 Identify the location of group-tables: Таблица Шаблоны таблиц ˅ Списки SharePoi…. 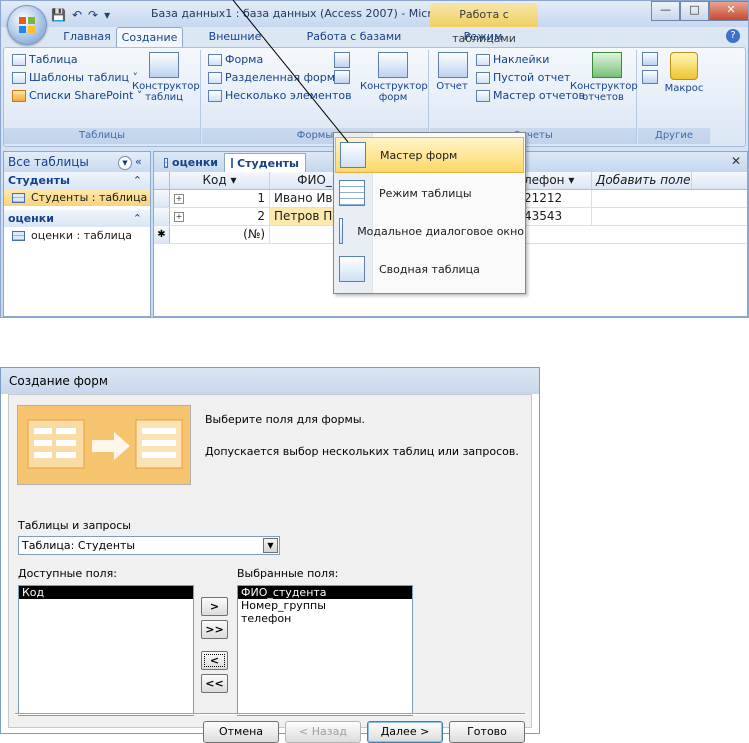
(102, 97).